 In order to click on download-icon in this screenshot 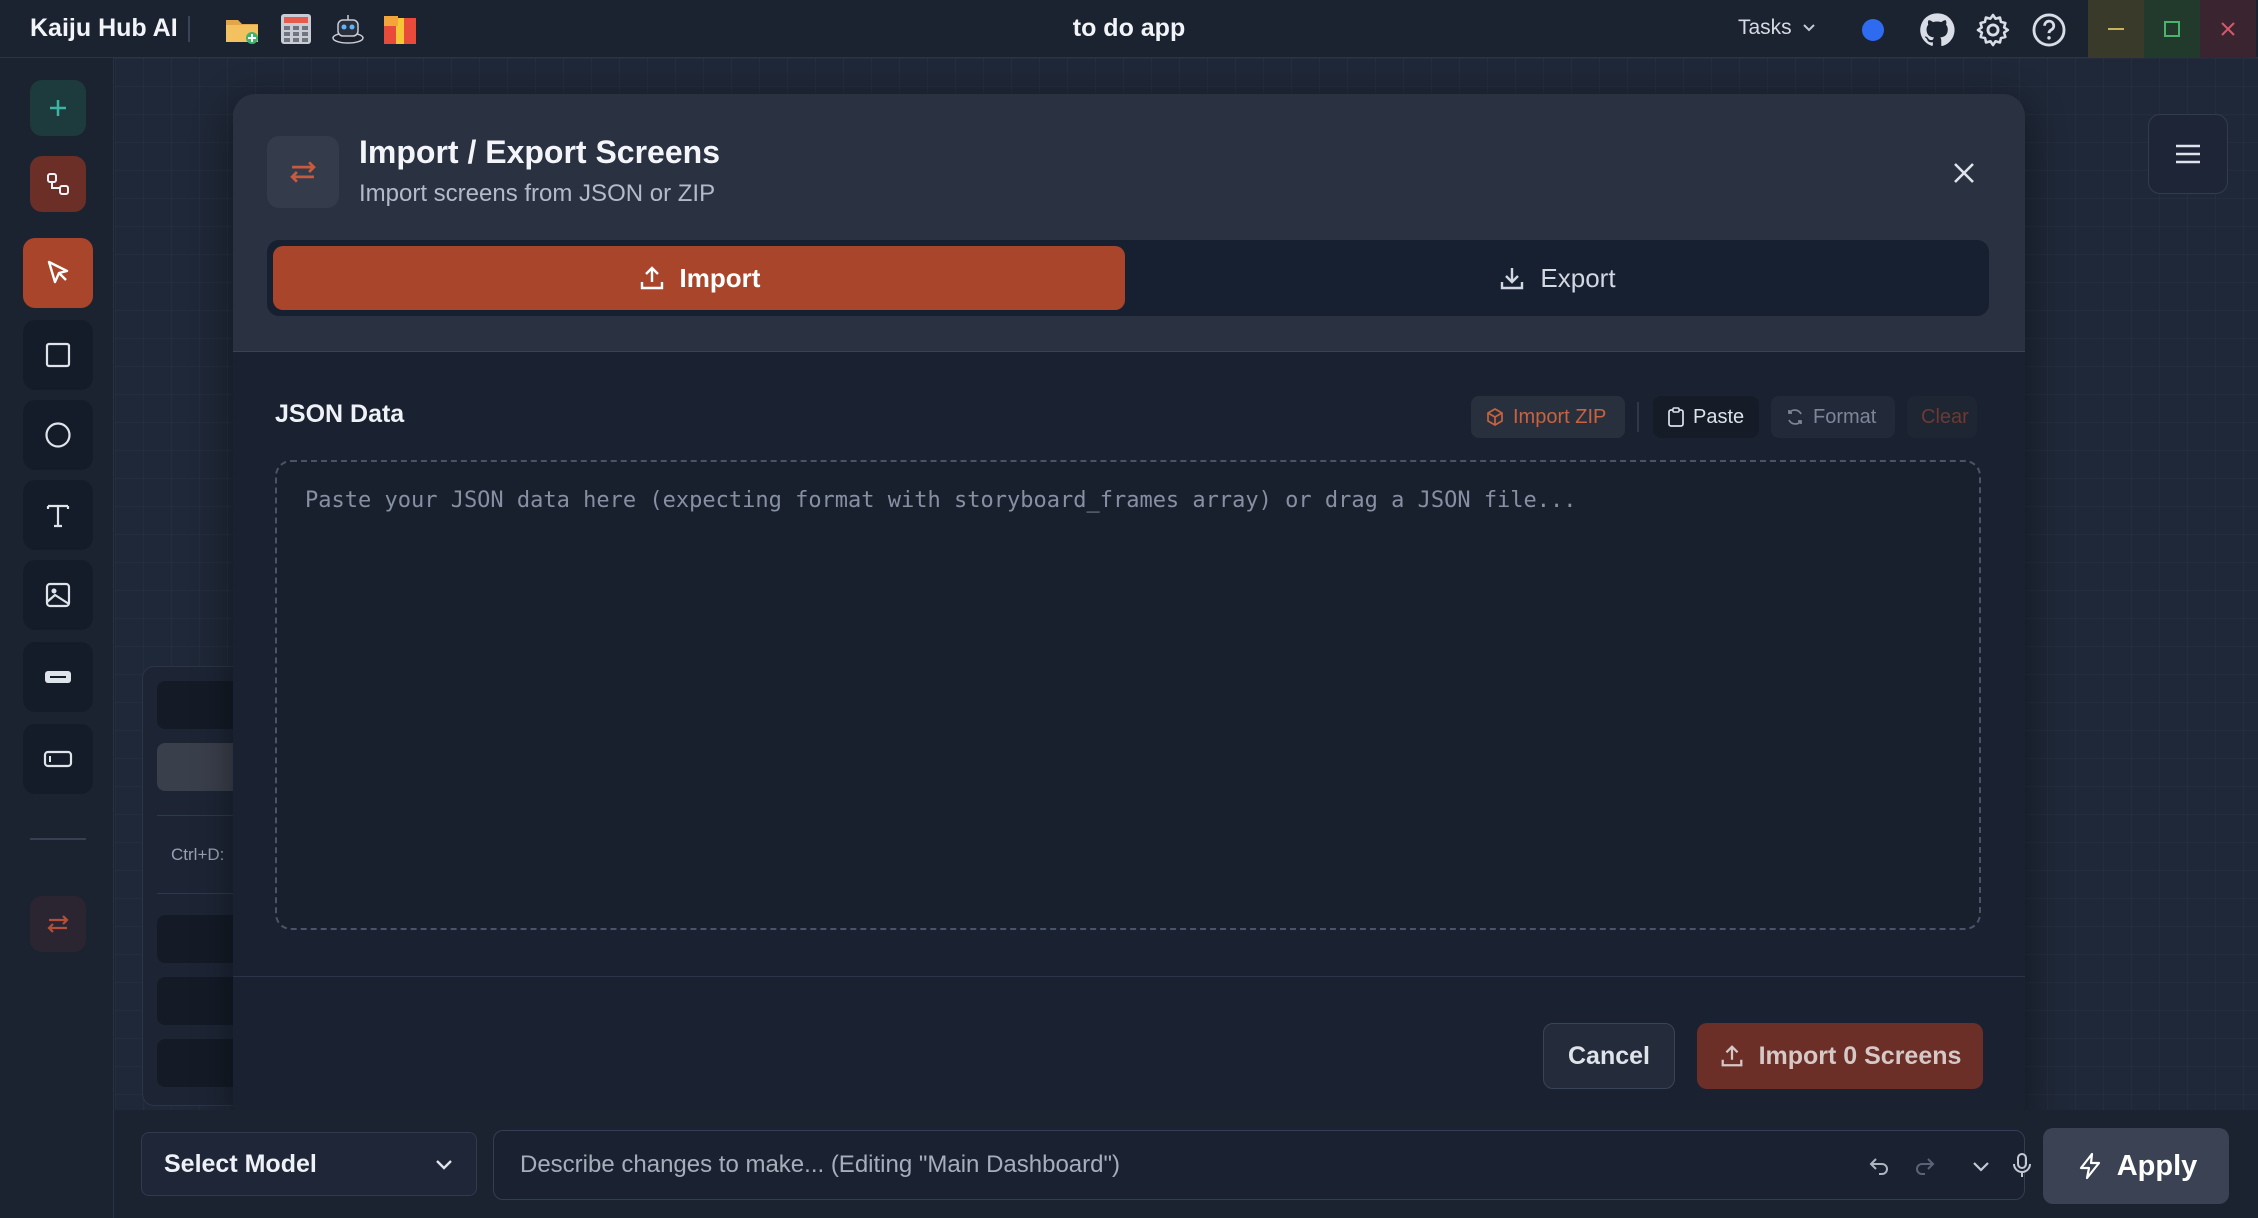, I will do `click(1512, 279)`.